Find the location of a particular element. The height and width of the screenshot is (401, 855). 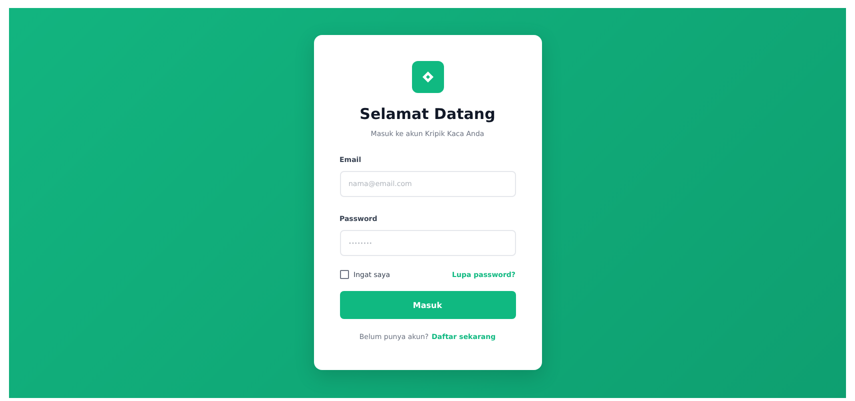

logo-icon is located at coordinates (428, 77).